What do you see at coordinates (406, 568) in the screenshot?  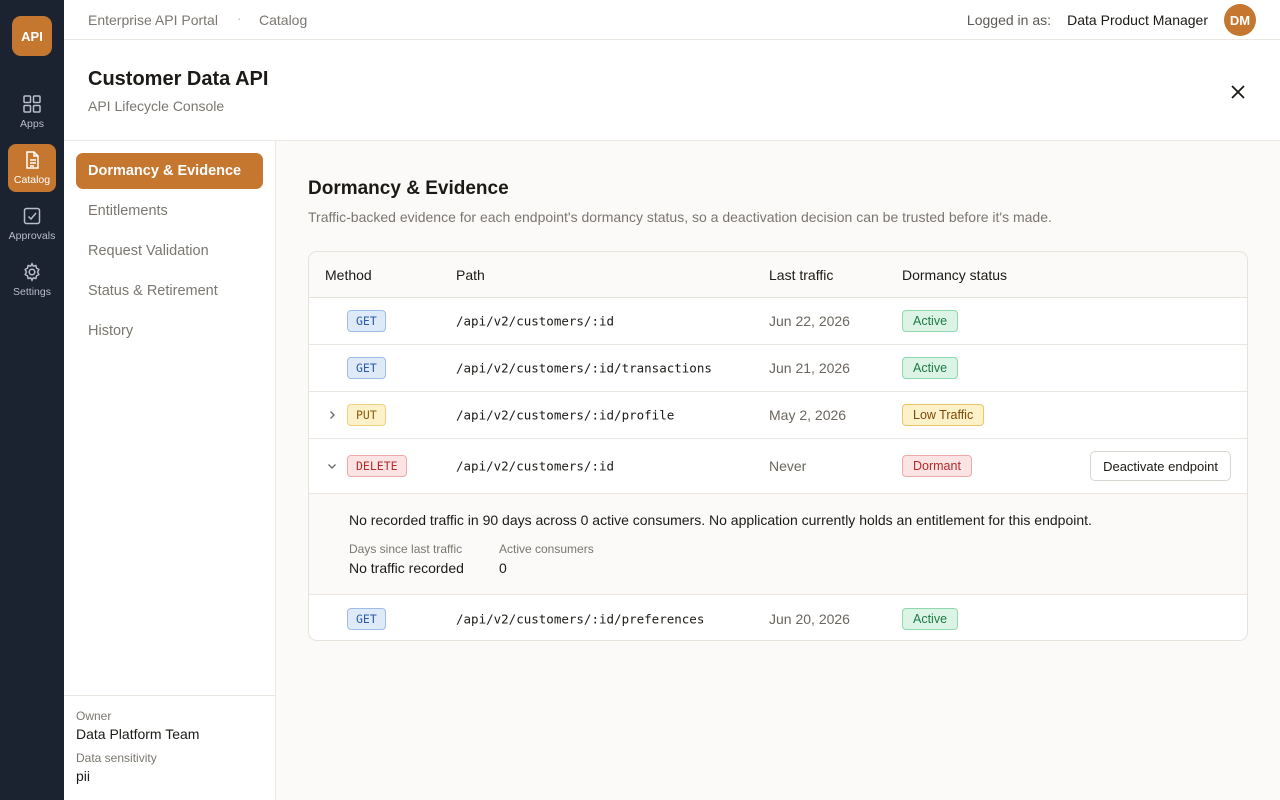 I see `days-since-value: No traffic recorded` at bounding box center [406, 568].